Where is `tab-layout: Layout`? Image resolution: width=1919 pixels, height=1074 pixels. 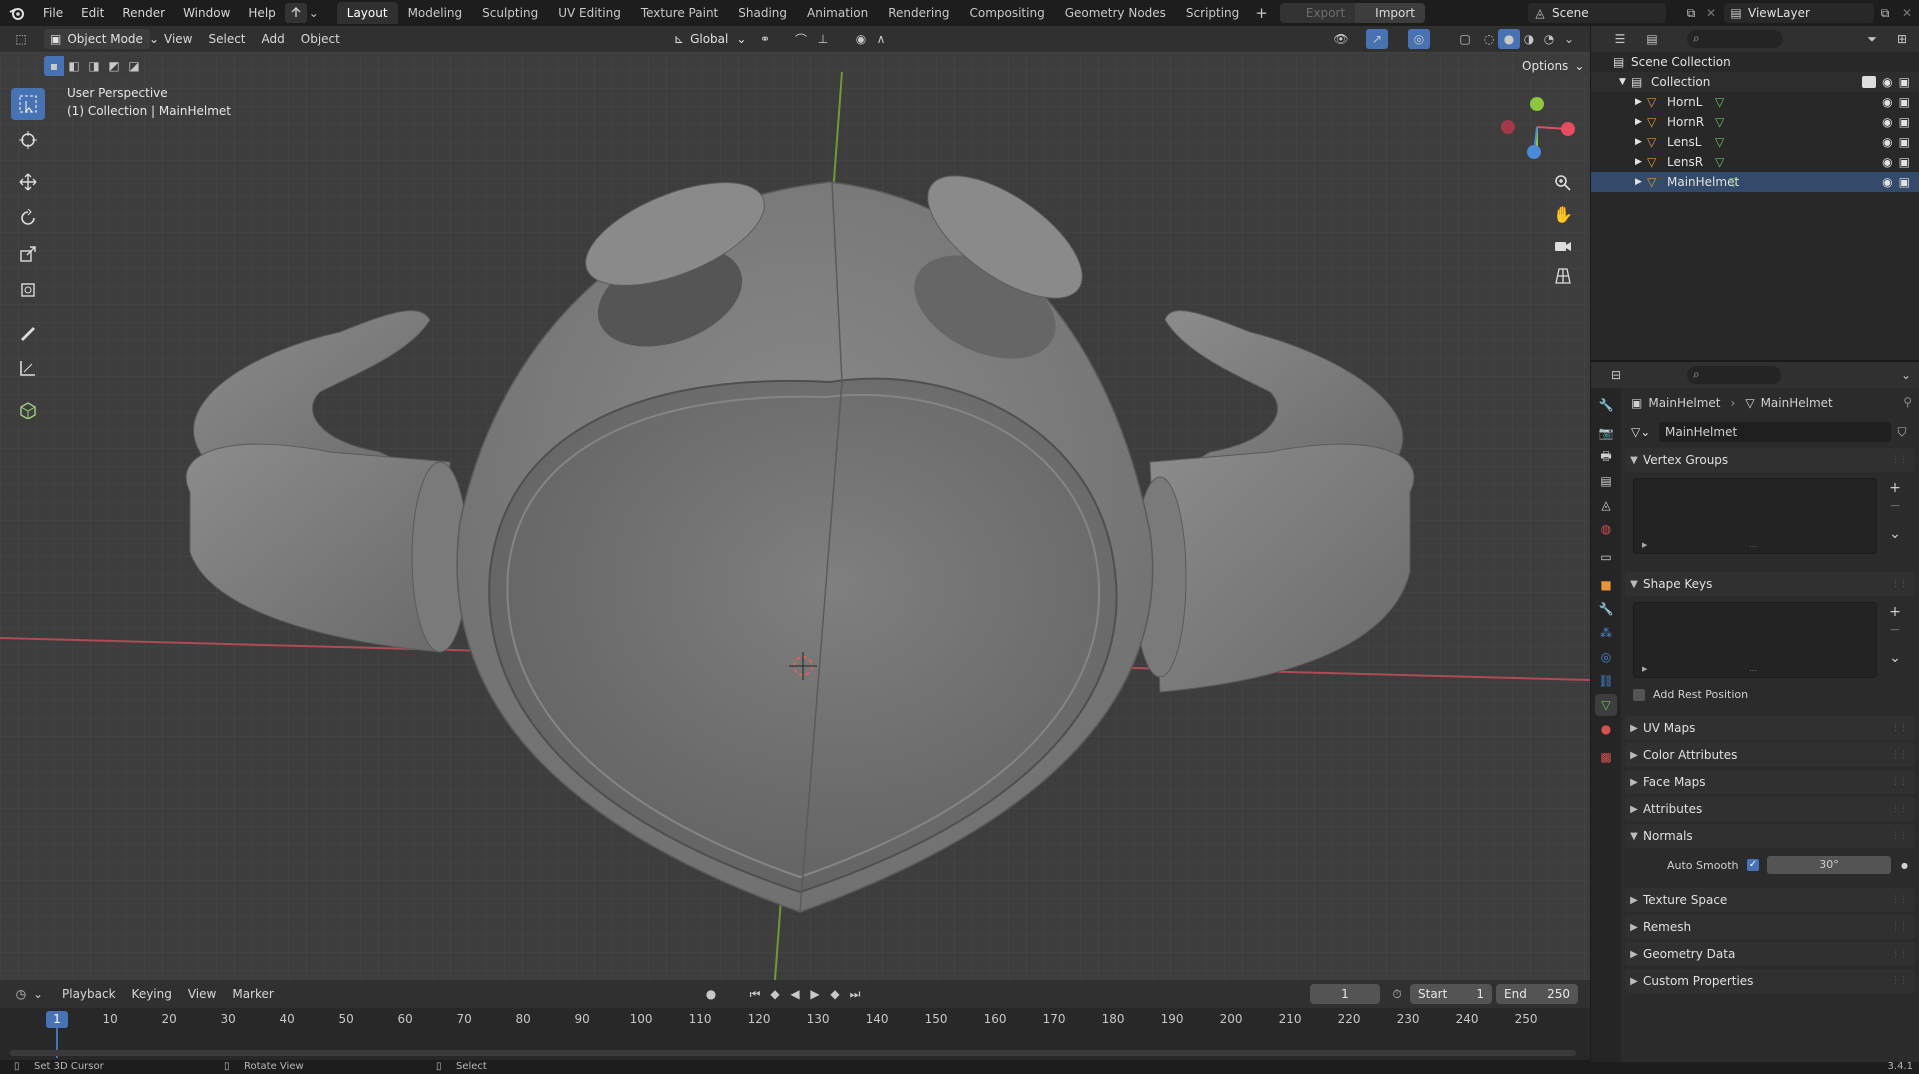
tab-layout: Layout is located at coordinates (367, 13).